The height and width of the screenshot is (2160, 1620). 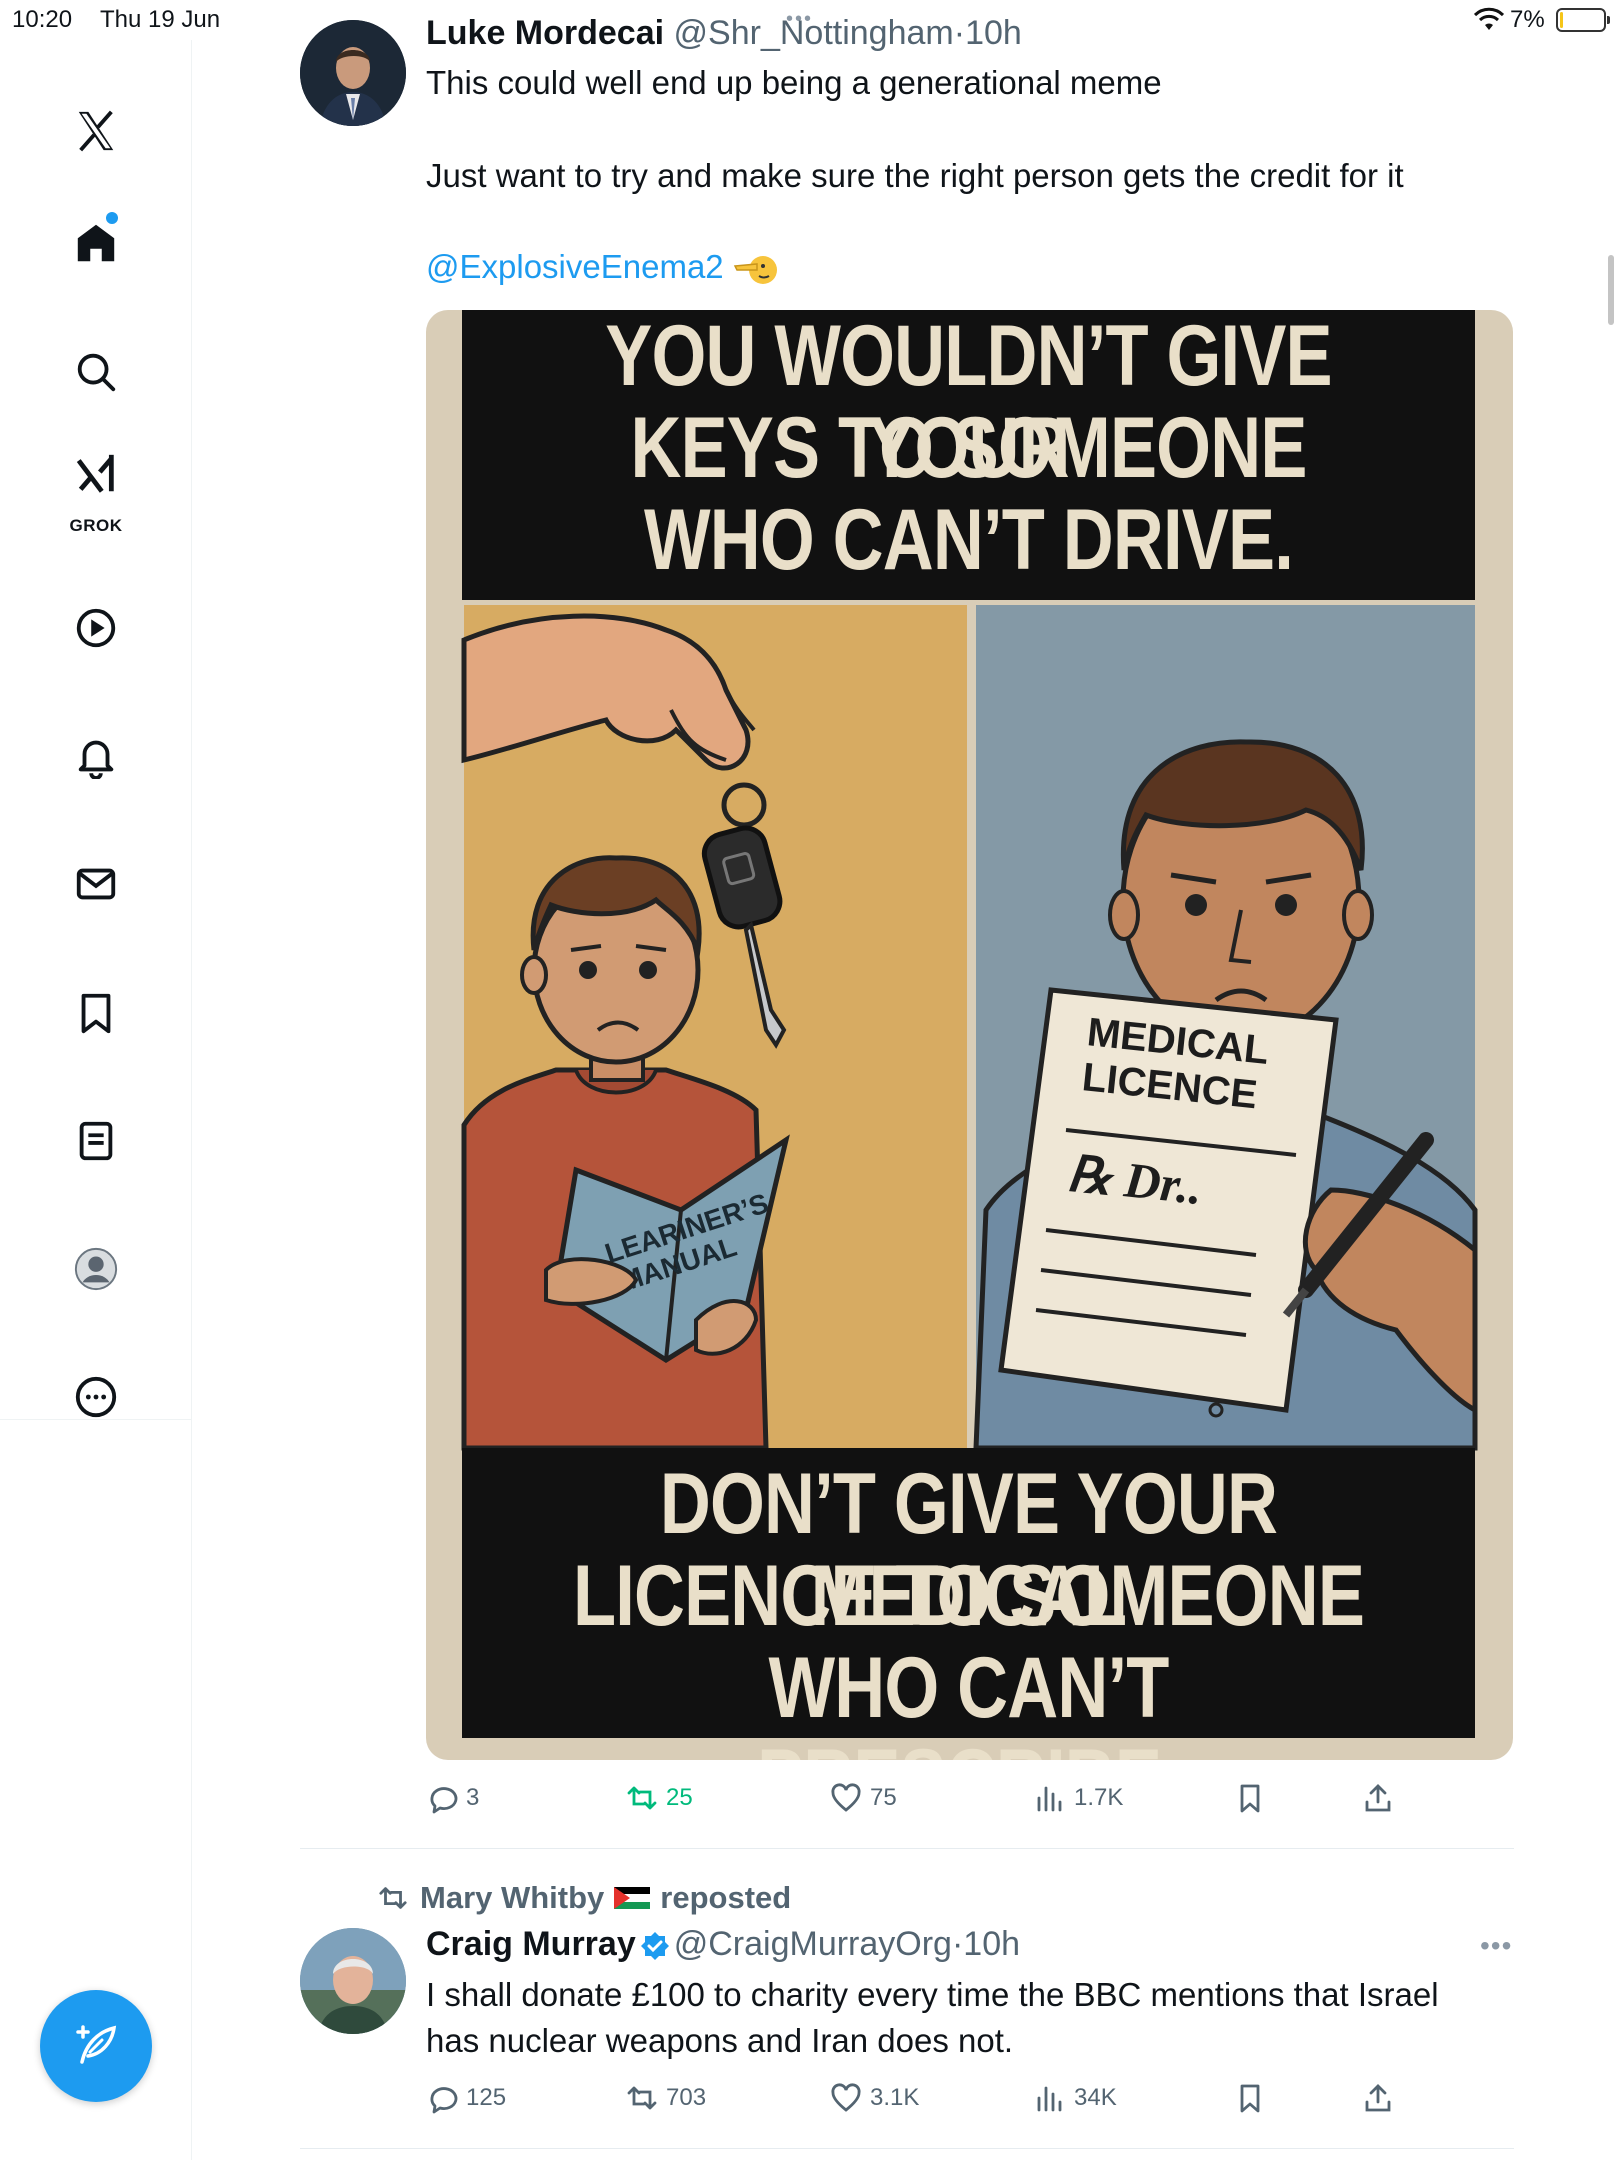 What do you see at coordinates (473, 1797) in the screenshot?
I see `reply-count: 3` at bounding box center [473, 1797].